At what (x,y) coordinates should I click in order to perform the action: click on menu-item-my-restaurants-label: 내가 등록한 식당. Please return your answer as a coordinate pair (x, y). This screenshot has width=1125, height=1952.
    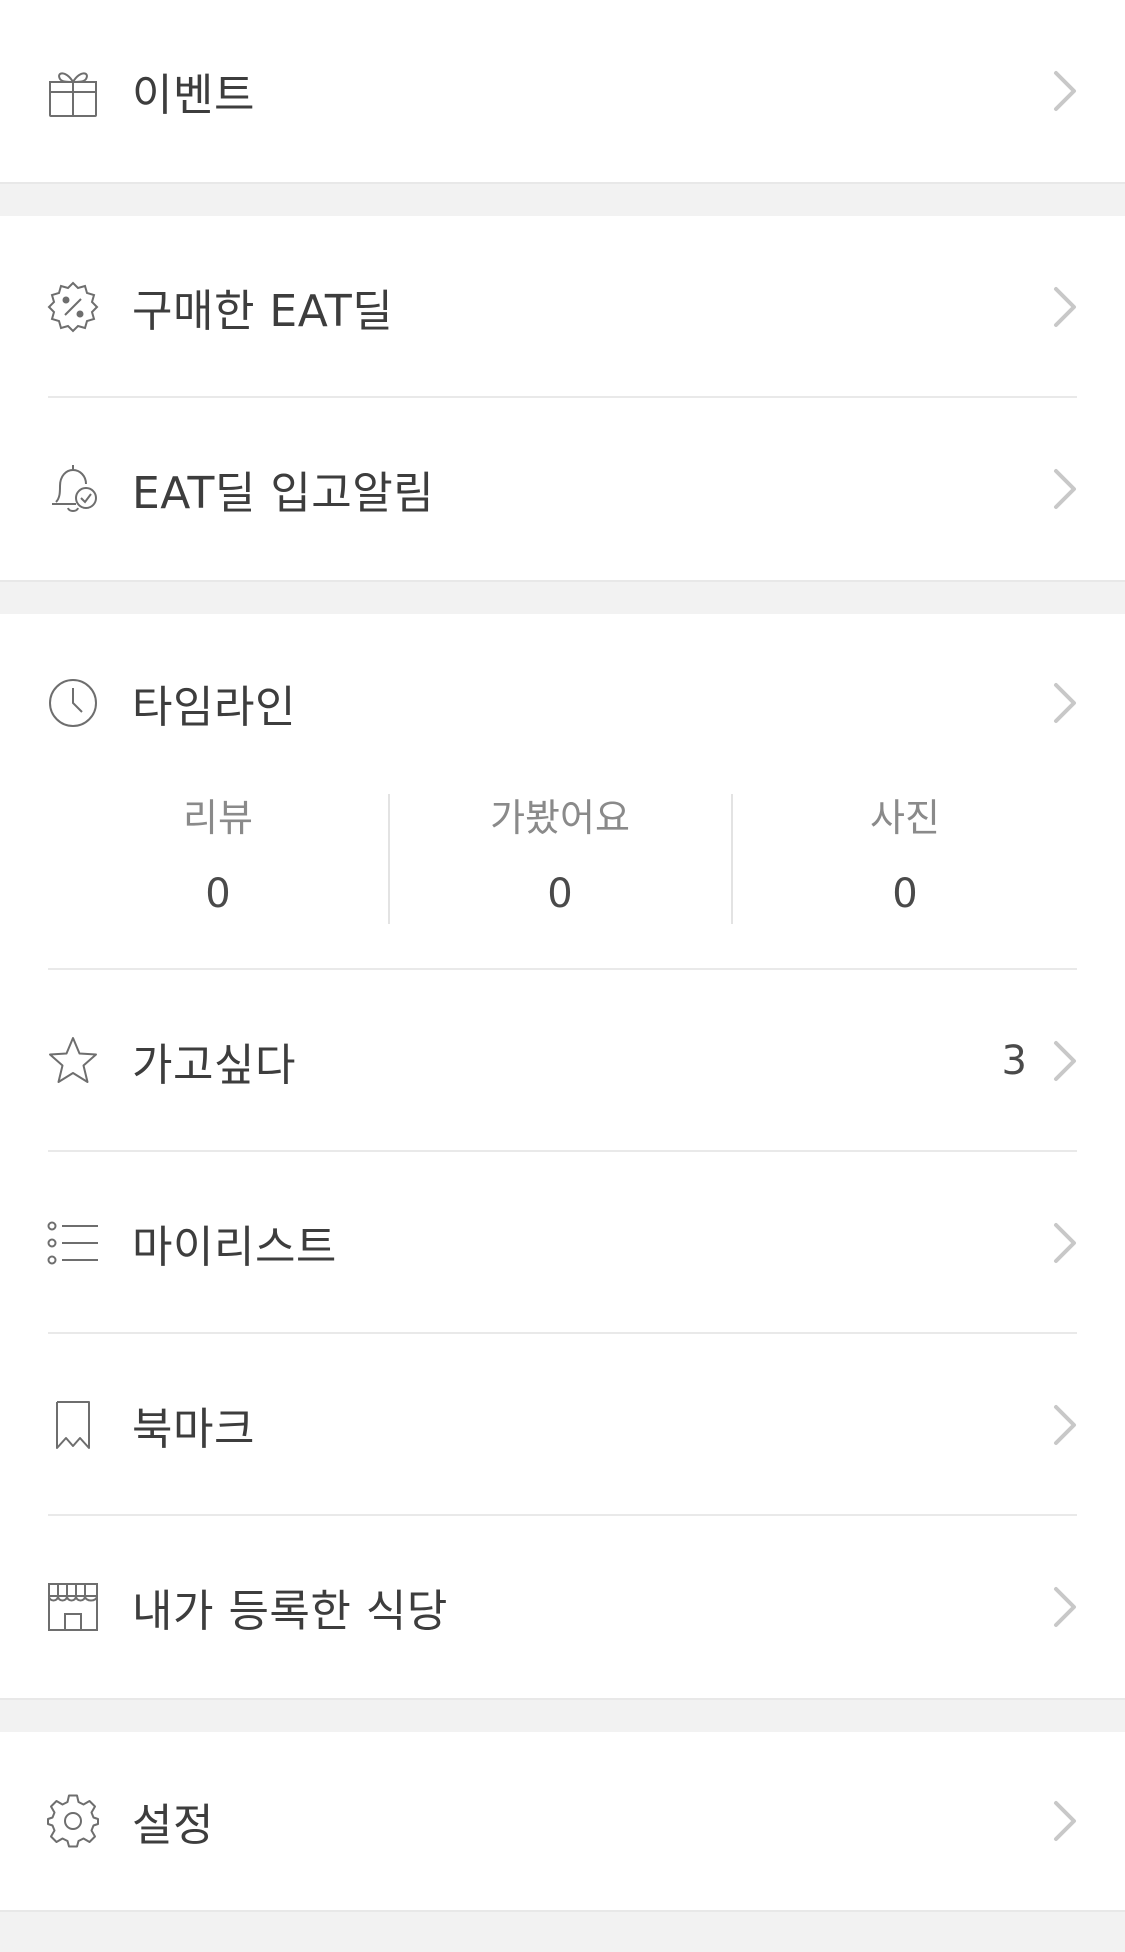
    Looking at the image, I should click on (290, 1611).